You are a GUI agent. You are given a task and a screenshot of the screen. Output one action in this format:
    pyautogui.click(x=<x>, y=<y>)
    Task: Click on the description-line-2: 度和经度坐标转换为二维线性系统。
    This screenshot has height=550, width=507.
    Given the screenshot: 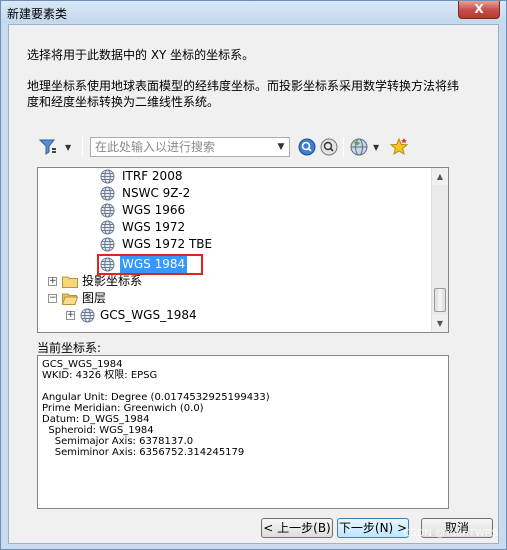 What is the action you would take?
    pyautogui.click(x=123, y=102)
    